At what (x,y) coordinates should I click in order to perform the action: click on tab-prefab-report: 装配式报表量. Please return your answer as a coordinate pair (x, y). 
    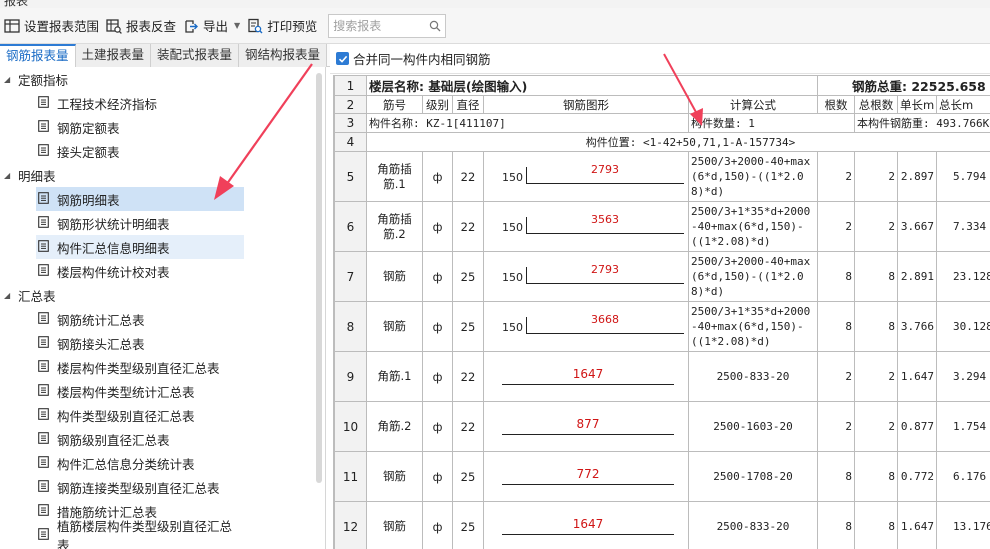
    Looking at the image, I should click on (195, 55).